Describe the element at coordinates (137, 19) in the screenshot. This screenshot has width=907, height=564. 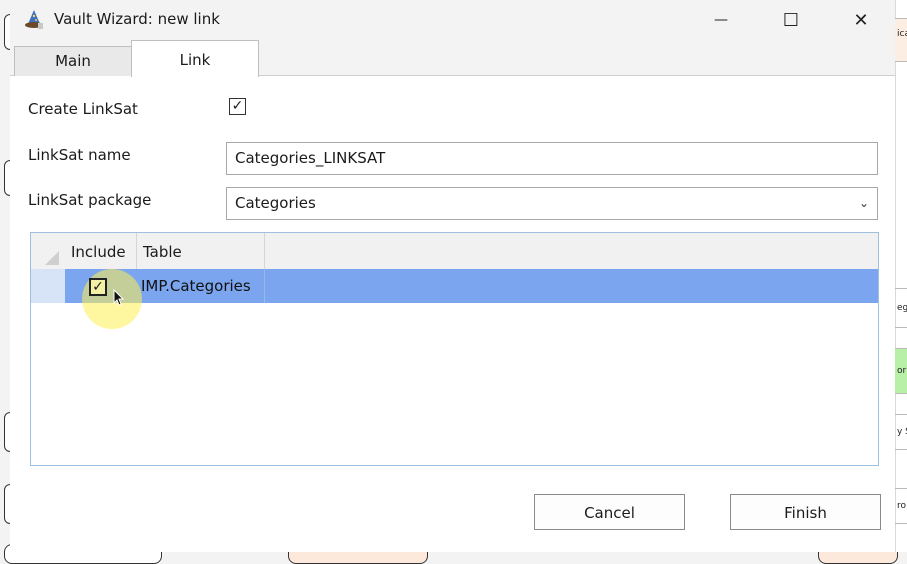
I see `window-title: Vault Wizard: new link` at that location.